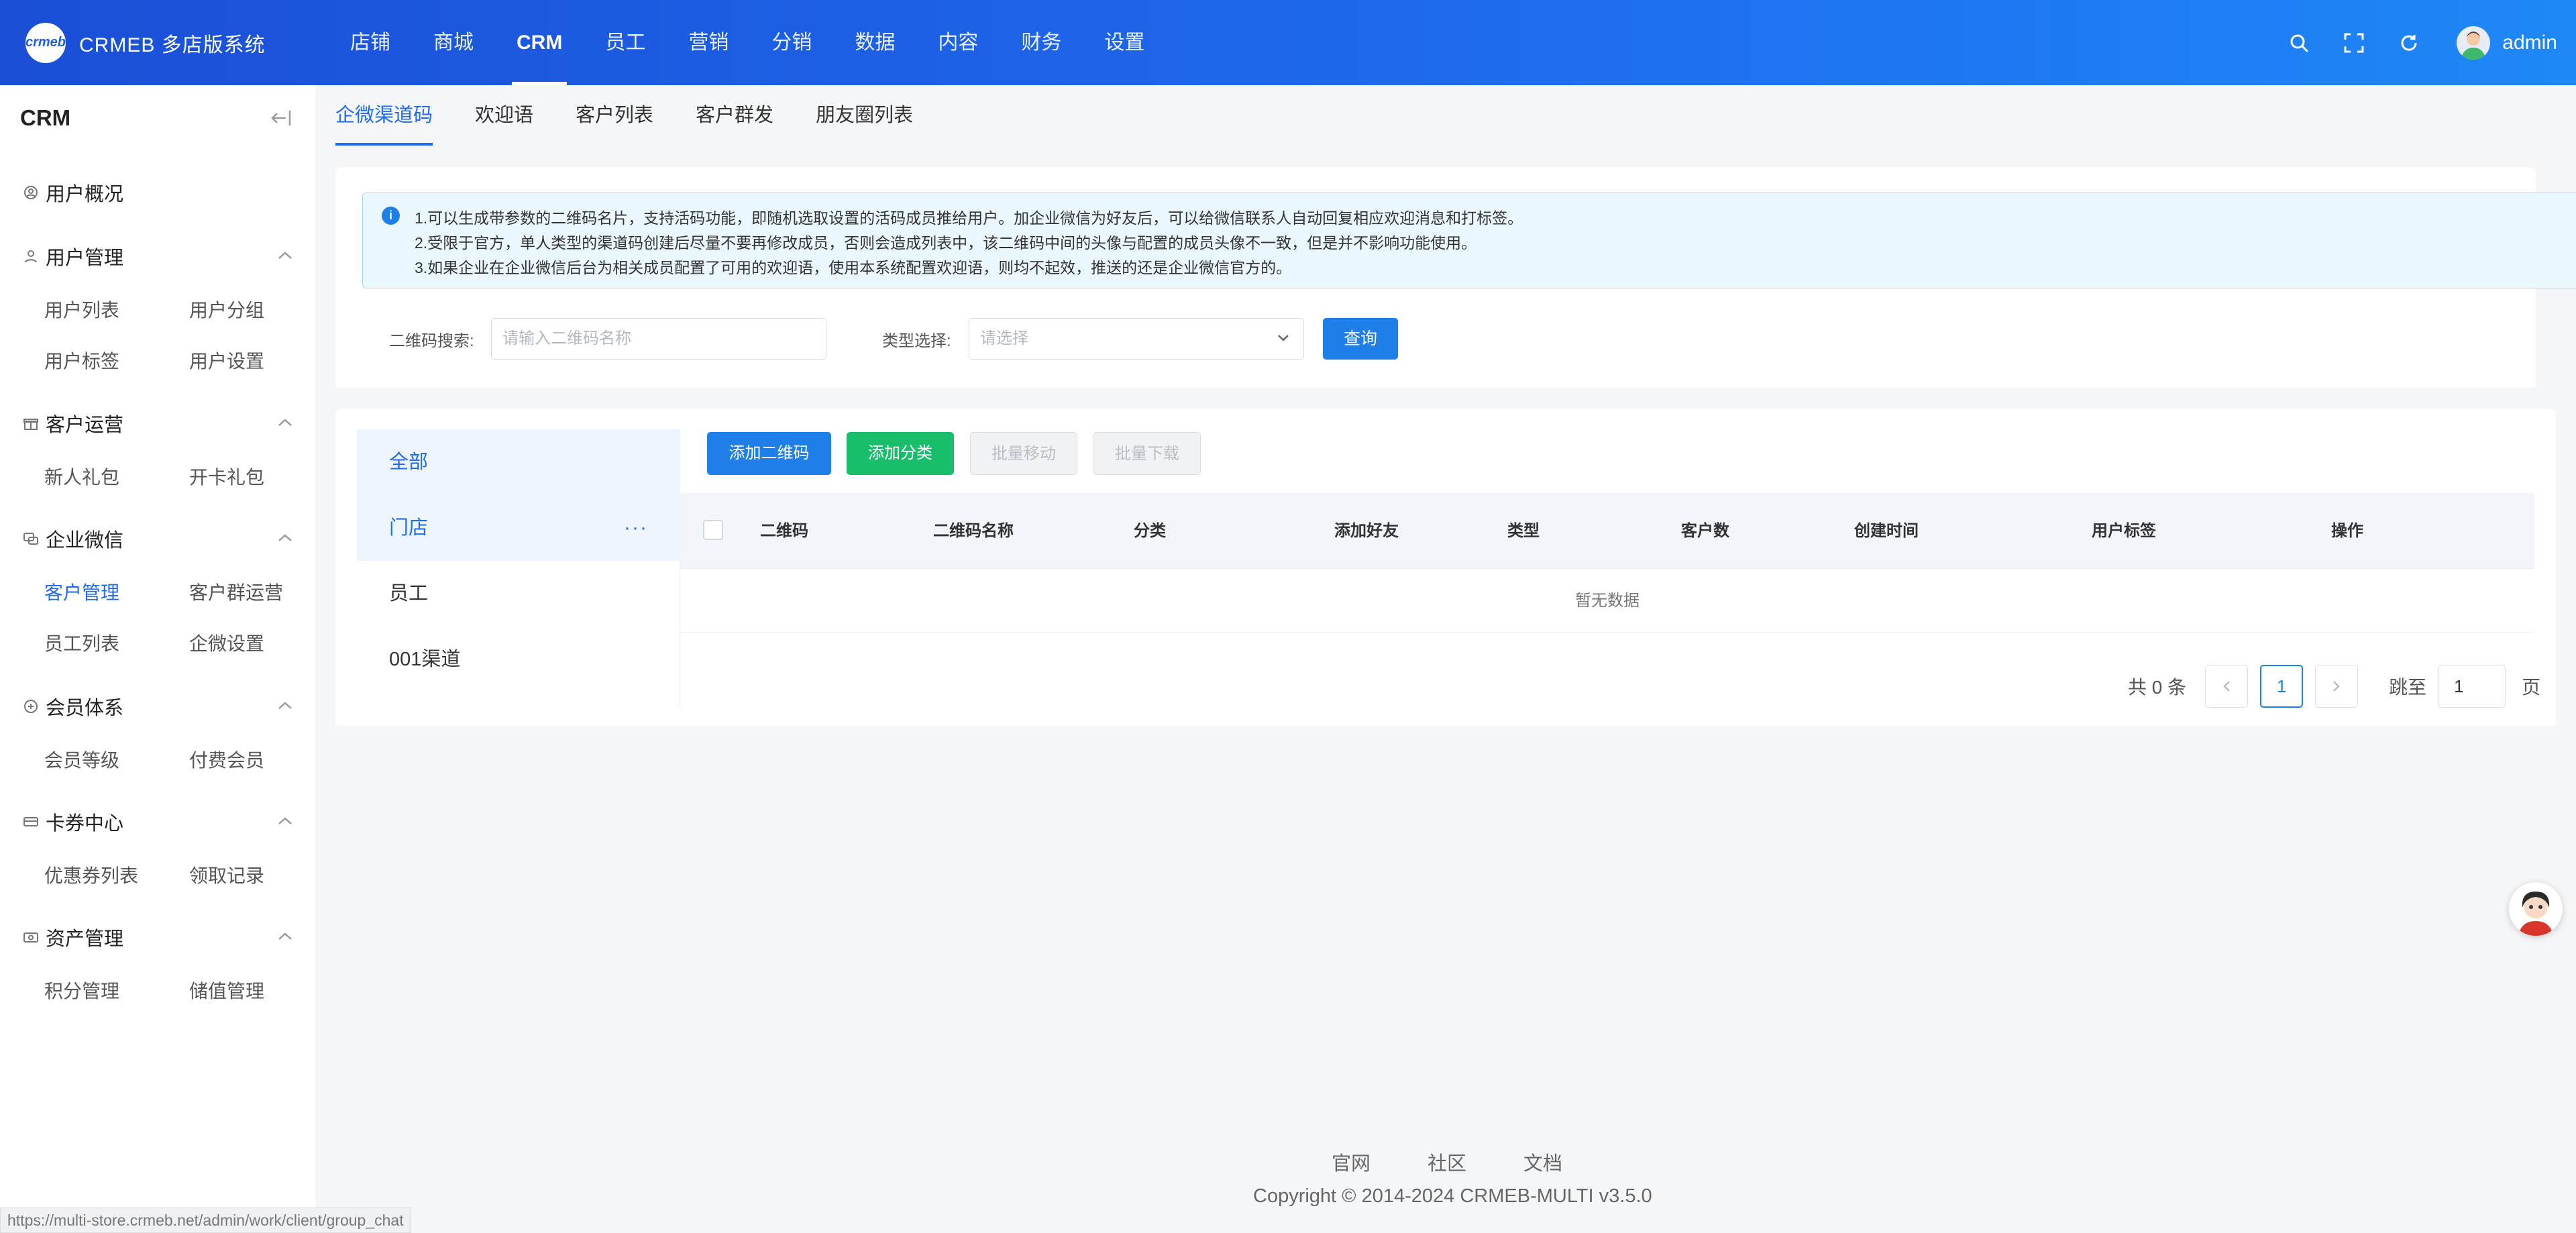 The height and width of the screenshot is (1233, 2576). I want to click on total-count: 共 0 条, so click(2157, 688).